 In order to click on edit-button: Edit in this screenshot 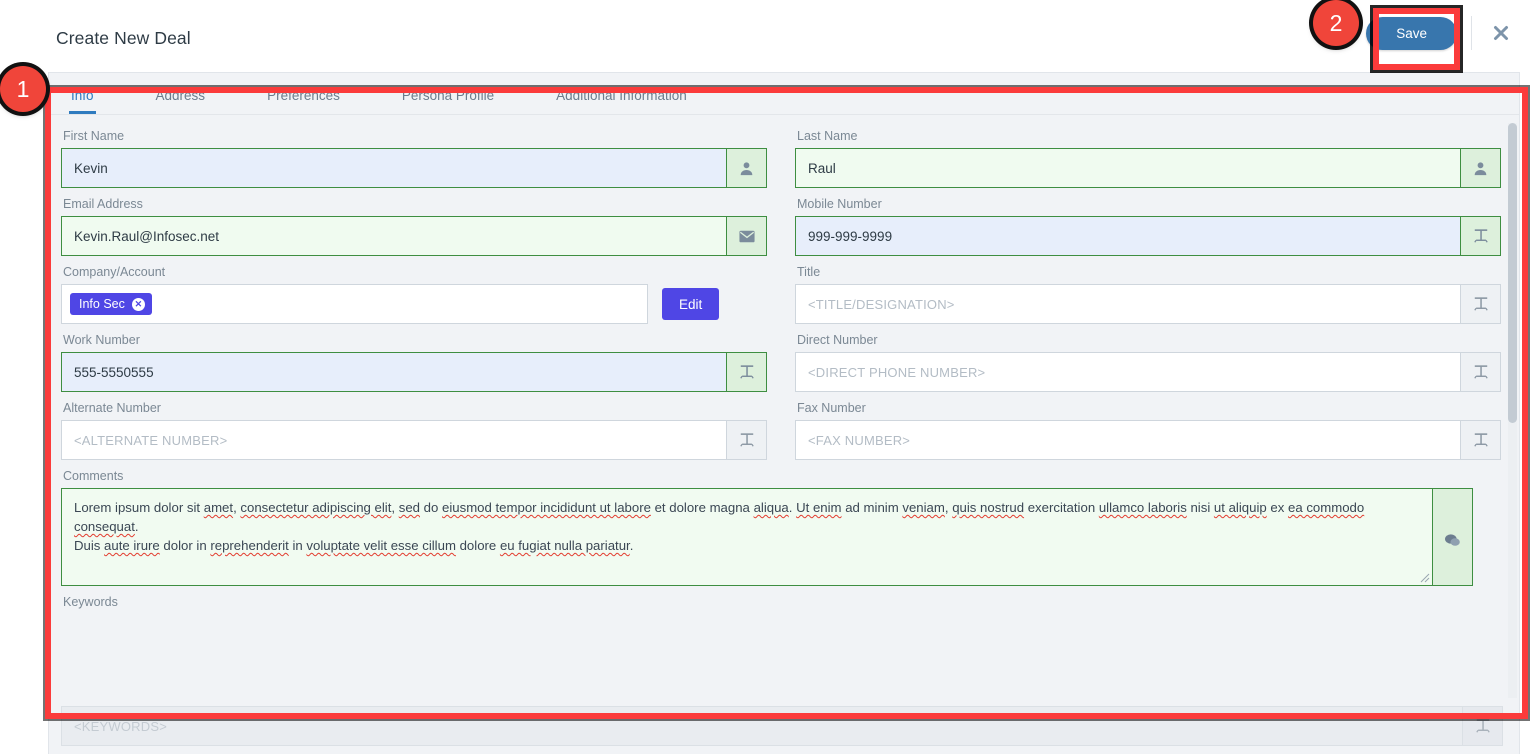, I will do `click(691, 304)`.